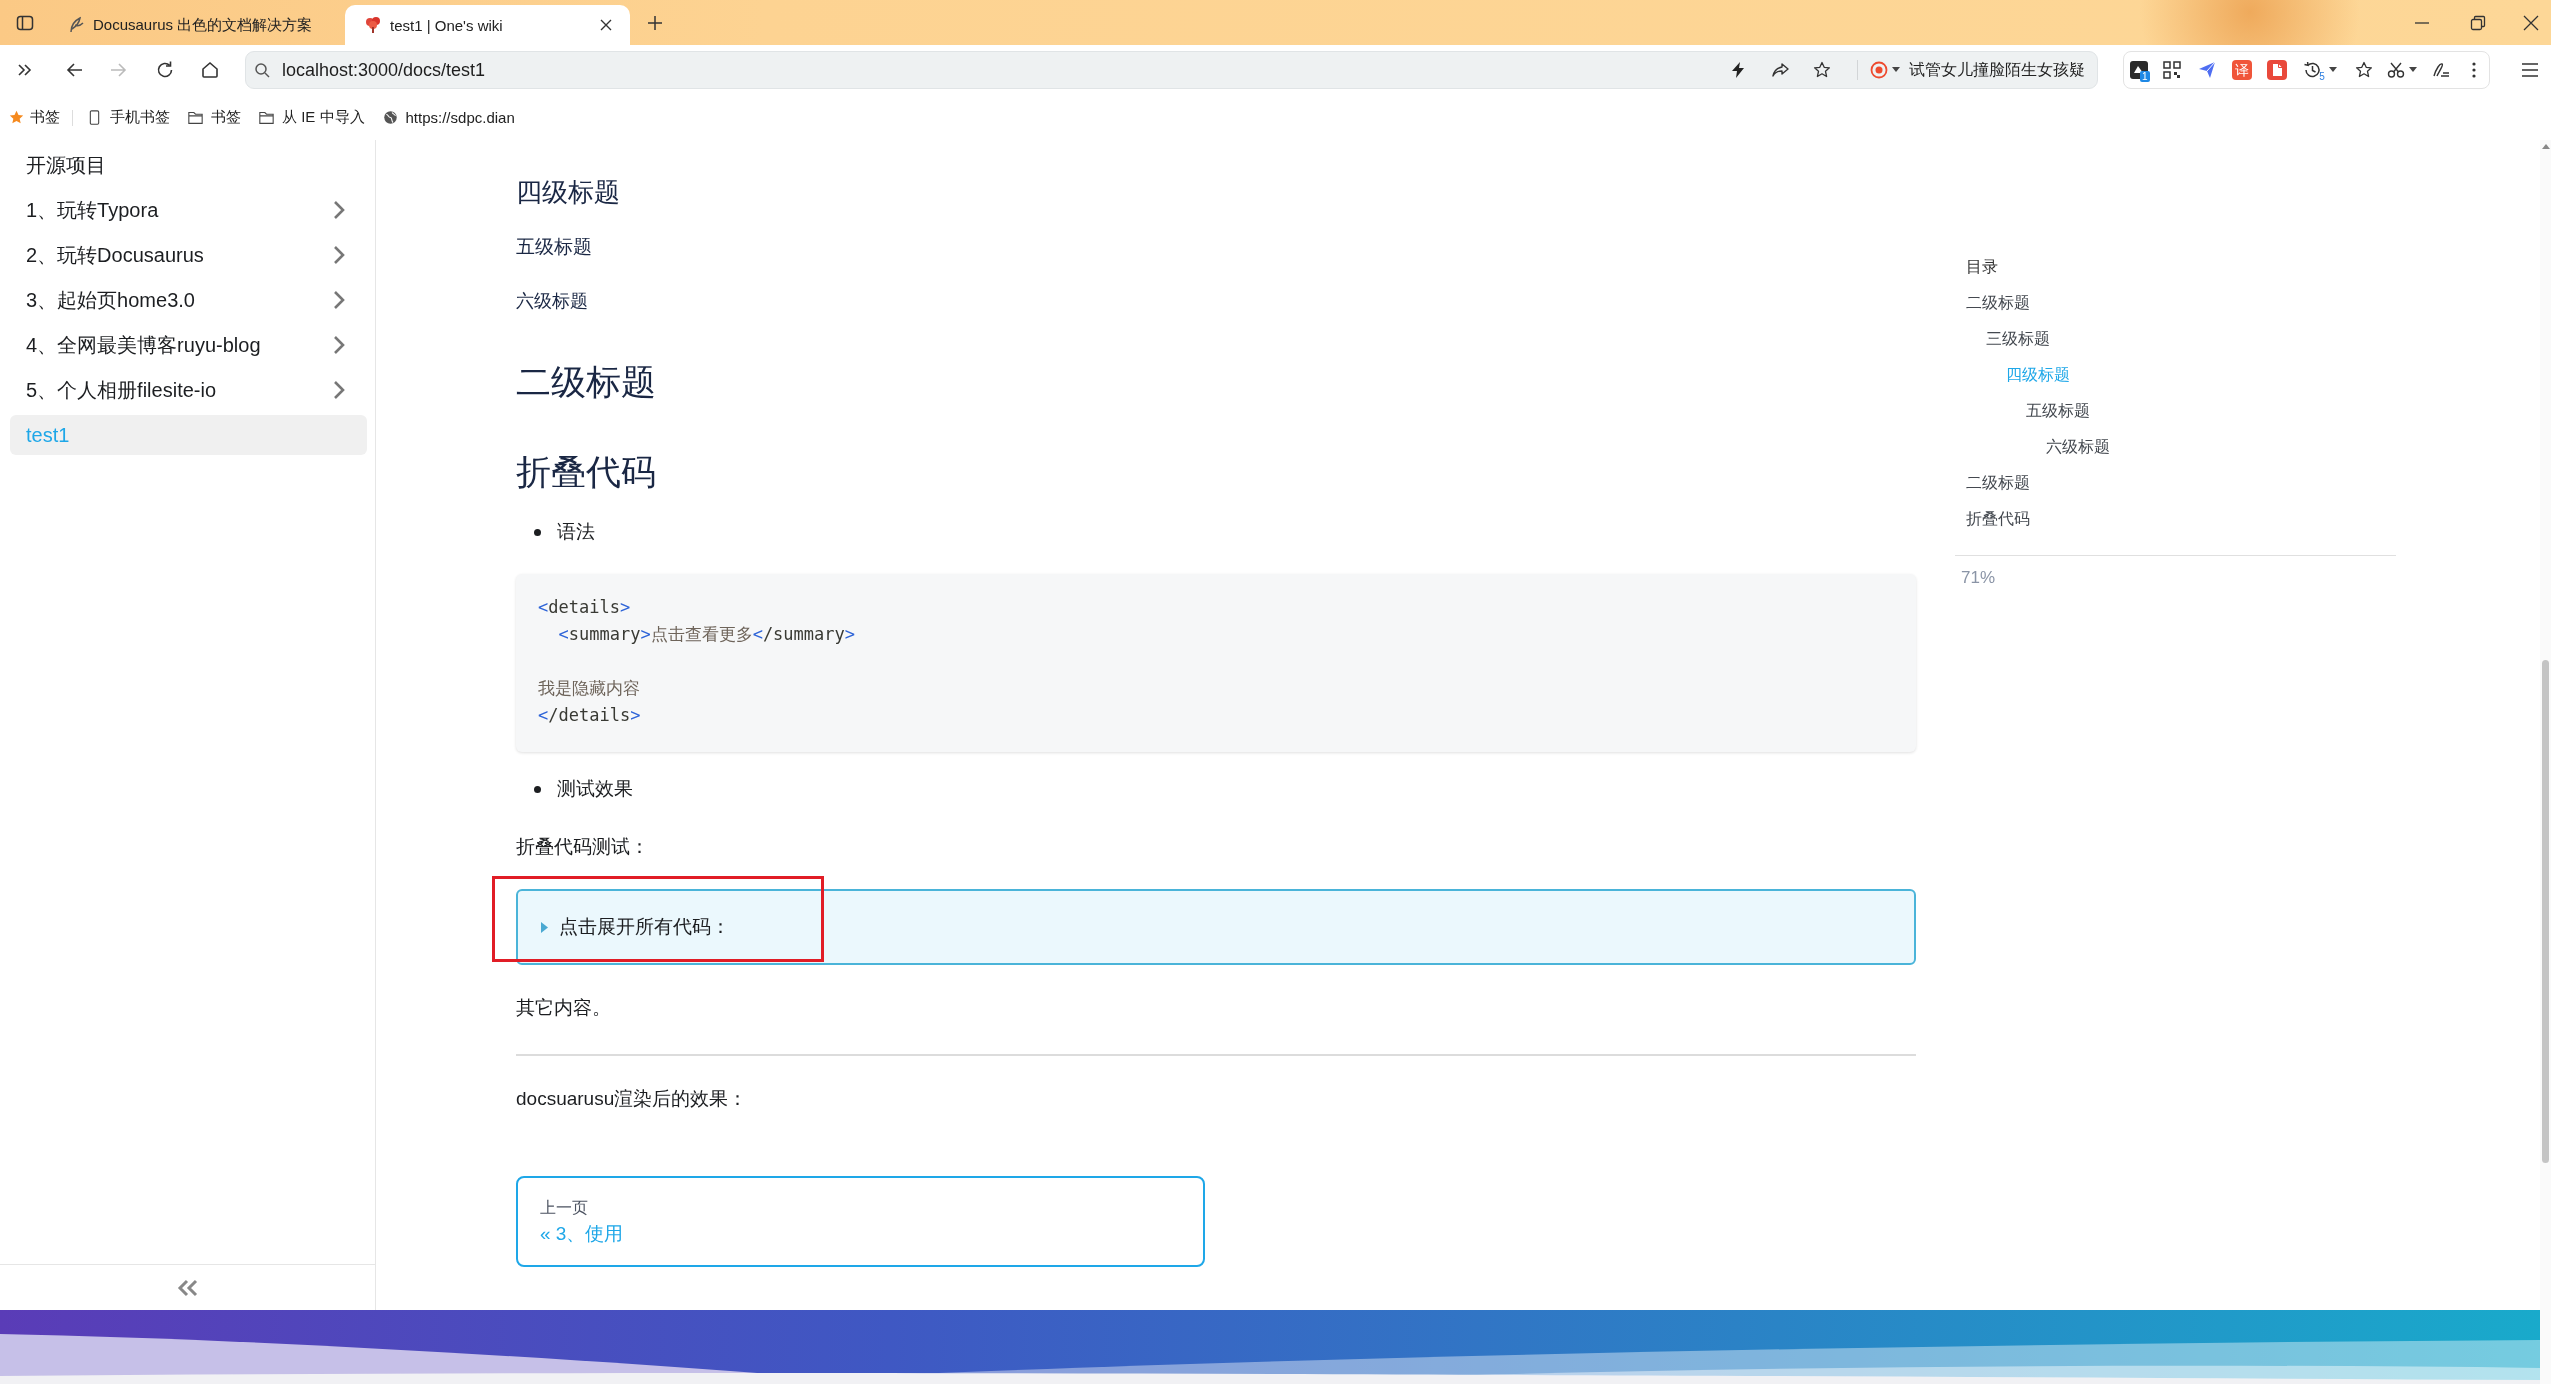  I want to click on sidebar-item: 1、玩转Typora, so click(188, 210).